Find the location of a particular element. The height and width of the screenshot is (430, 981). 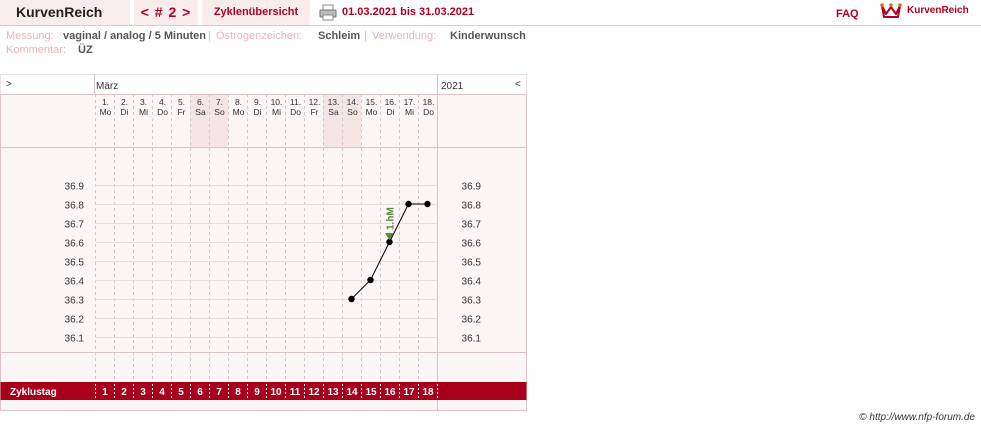

cycle-day-row-label: Zyklustag is located at coordinates (33, 392).